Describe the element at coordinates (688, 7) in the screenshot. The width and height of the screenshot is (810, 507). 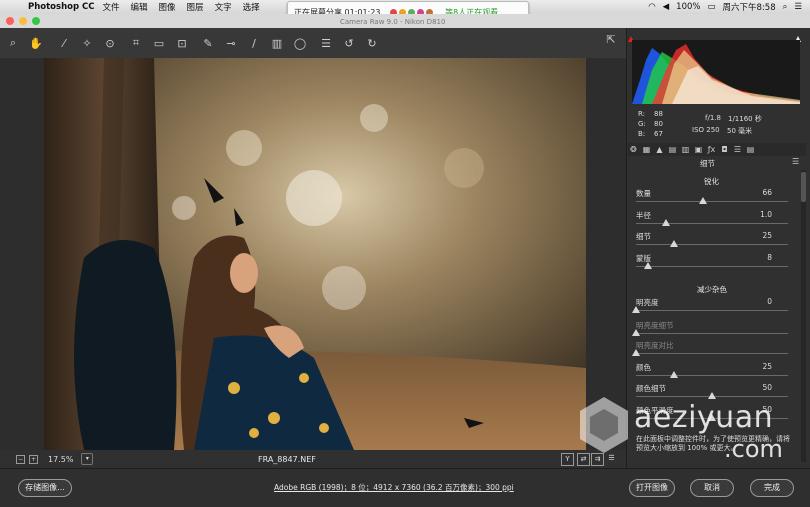
I see `battery-percent: 100%` at that location.